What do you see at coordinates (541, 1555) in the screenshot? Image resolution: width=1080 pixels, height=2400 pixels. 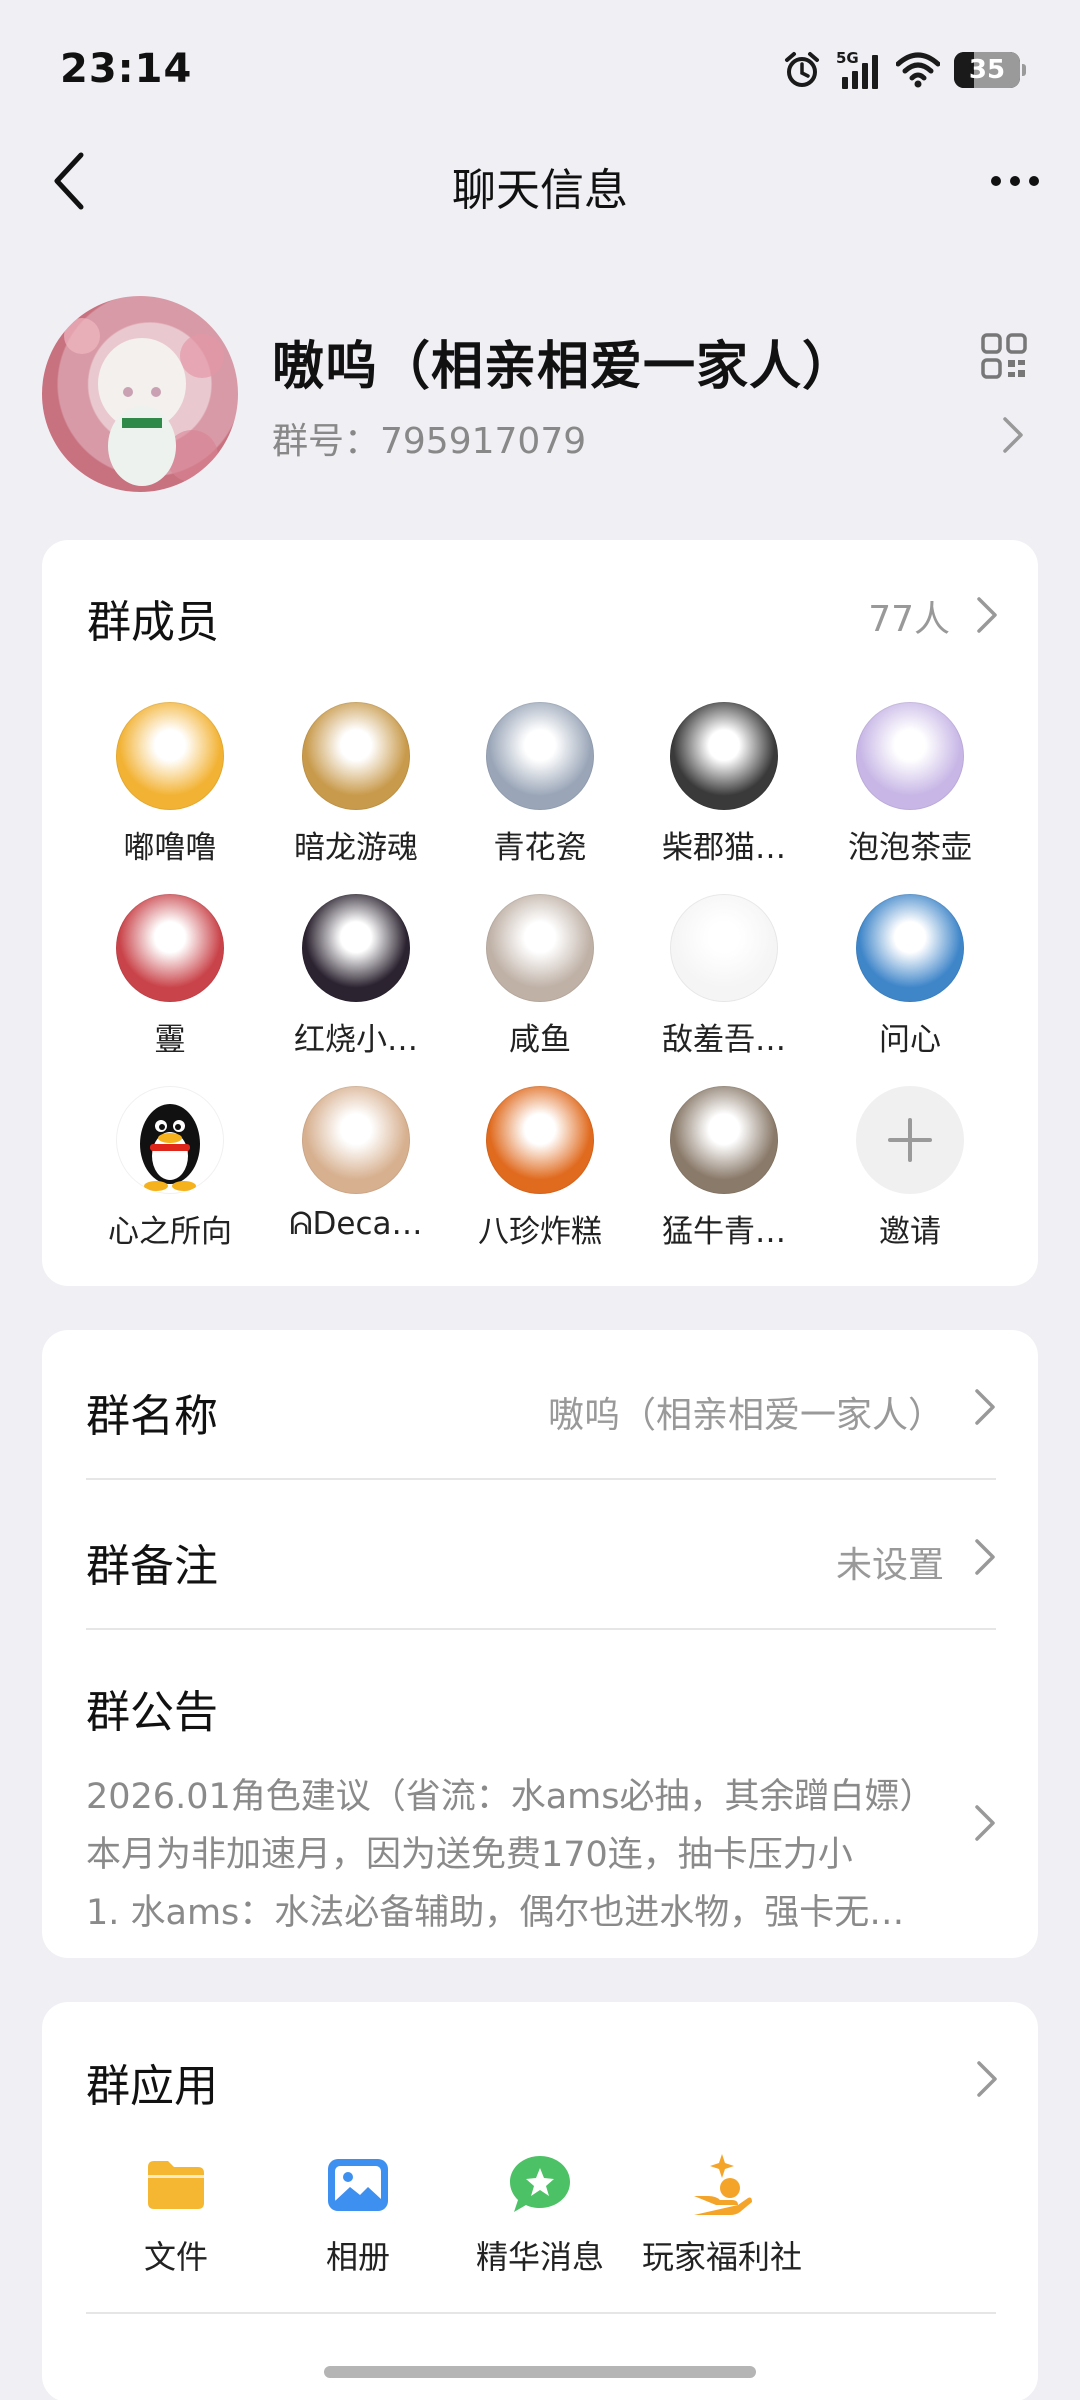 I see `group-remark-row: 群备注 未设置` at bounding box center [541, 1555].